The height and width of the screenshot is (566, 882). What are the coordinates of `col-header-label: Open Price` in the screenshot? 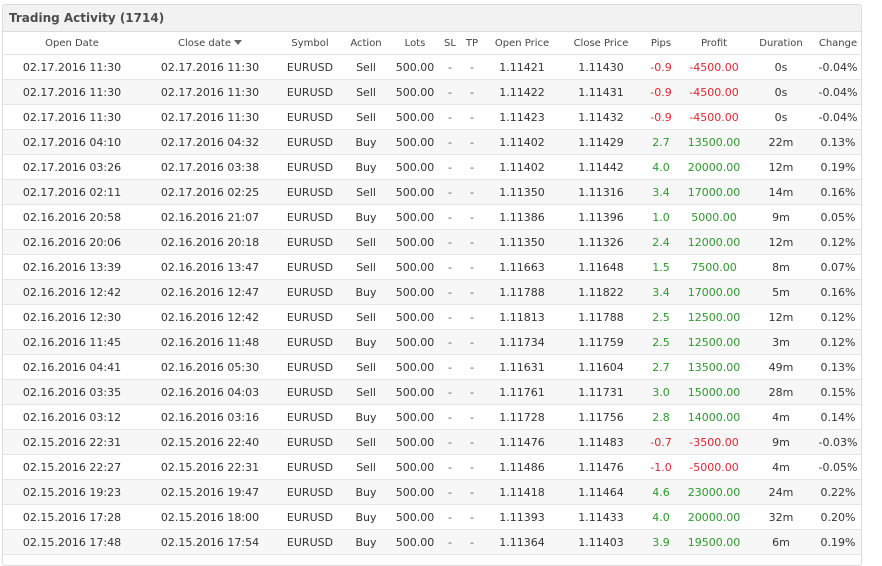 It's located at (522, 43).